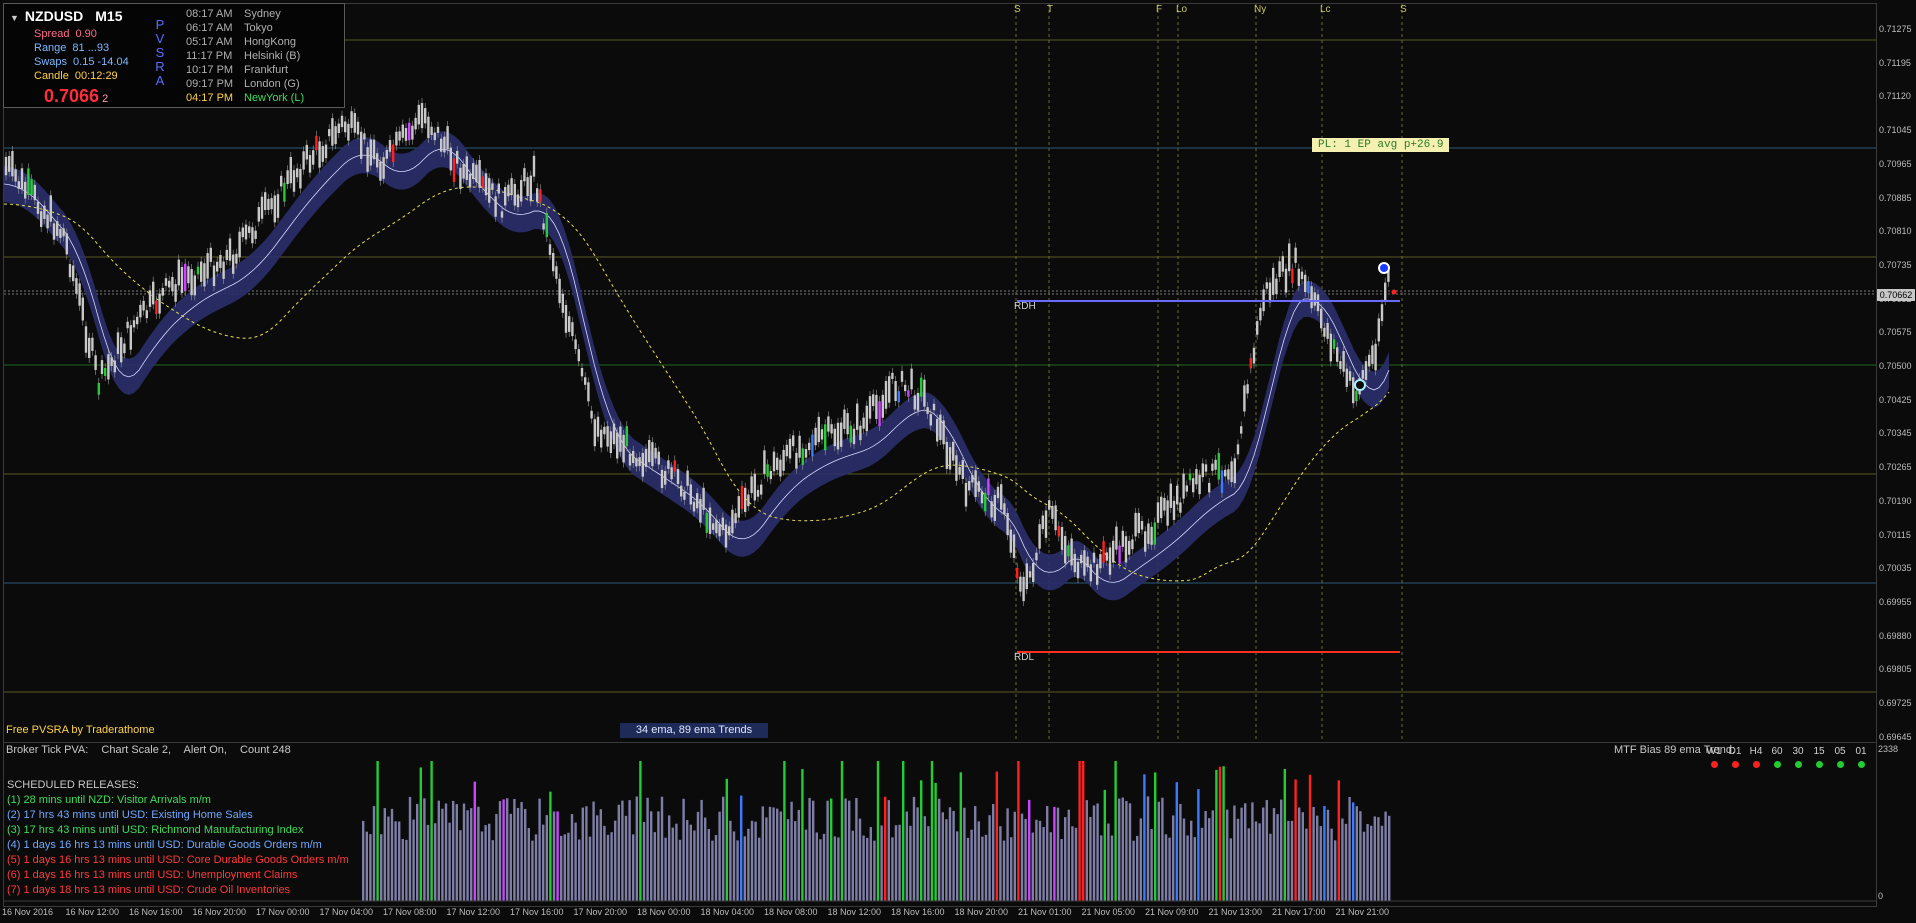  What do you see at coordinates (50, 48) in the screenshot?
I see `range-label: Range` at bounding box center [50, 48].